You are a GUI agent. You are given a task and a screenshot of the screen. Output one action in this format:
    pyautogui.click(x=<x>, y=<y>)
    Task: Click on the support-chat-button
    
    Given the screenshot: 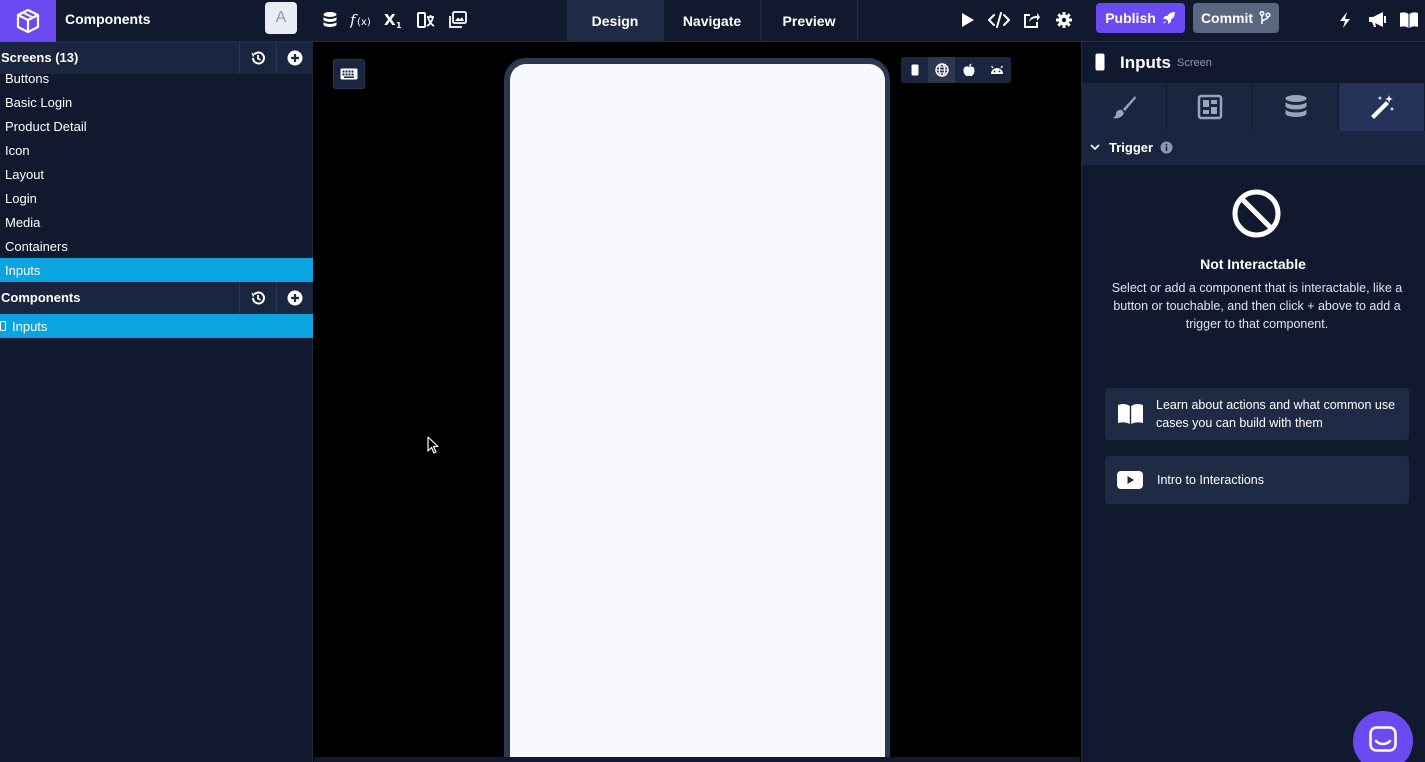 What is the action you would take?
    pyautogui.click(x=1383, y=736)
    